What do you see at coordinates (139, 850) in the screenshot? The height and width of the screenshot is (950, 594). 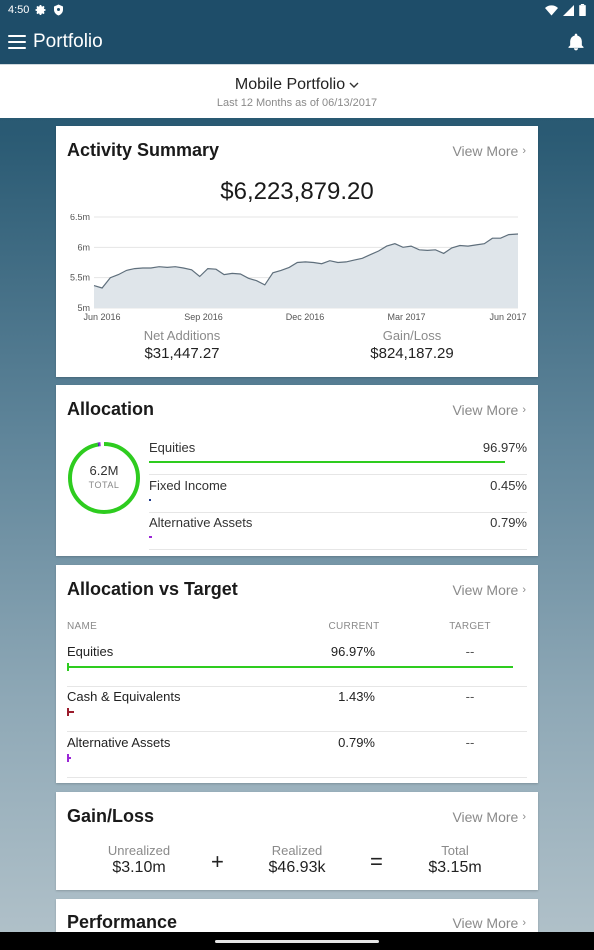 I see `unrealized-label: Unrealized` at bounding box center [139, 850].